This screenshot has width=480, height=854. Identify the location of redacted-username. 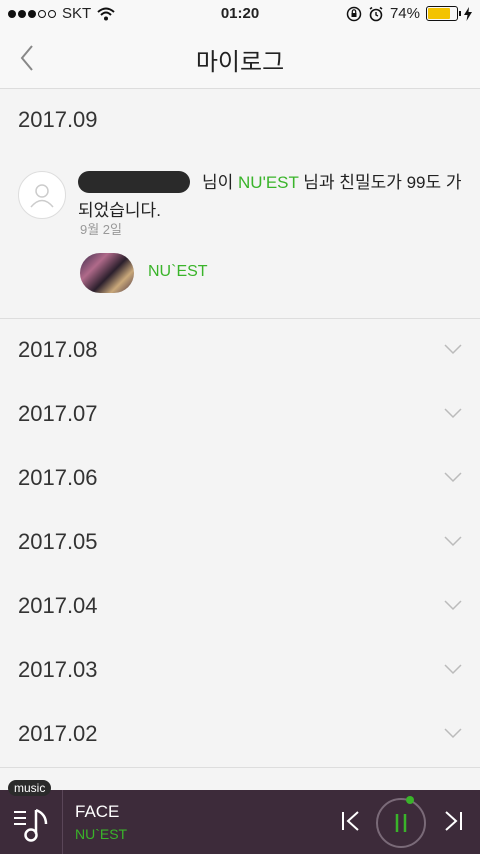
(134, 182).